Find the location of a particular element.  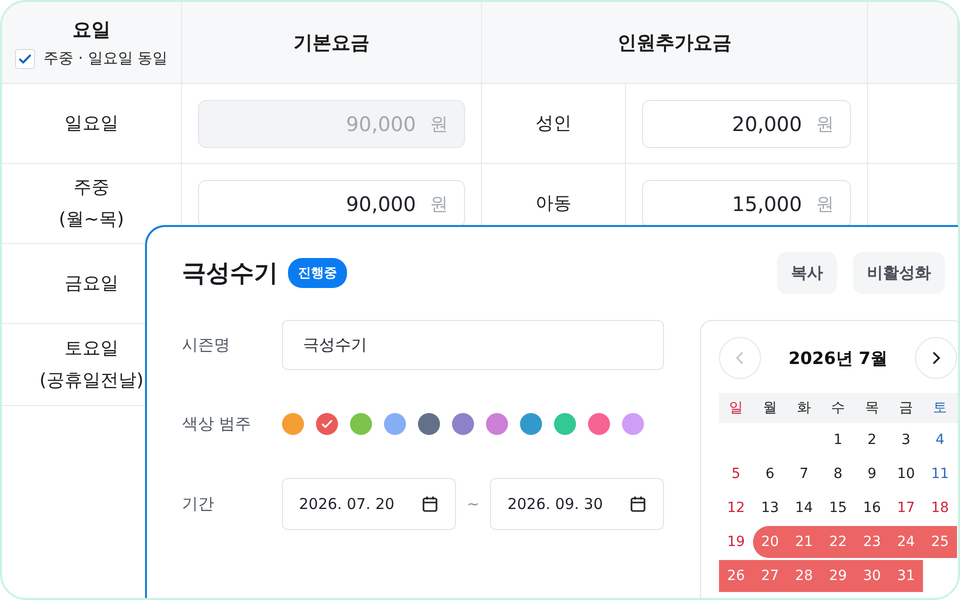

check-icon is located at coordinates (327, 424).